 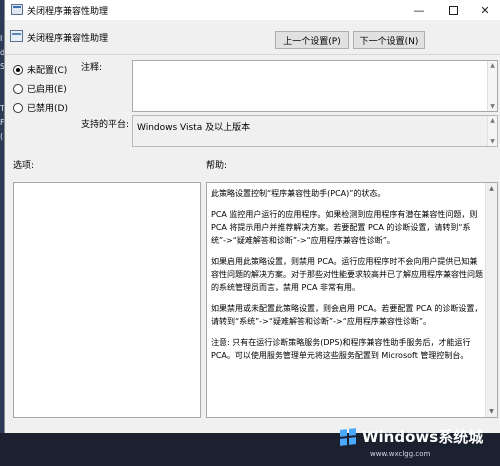 What do you see at coordinates (315, 131) in the screenshot?
I see `platform-field: Windows Vista 及以上版本 ▲ ▼` at bounding box center [315, 131].